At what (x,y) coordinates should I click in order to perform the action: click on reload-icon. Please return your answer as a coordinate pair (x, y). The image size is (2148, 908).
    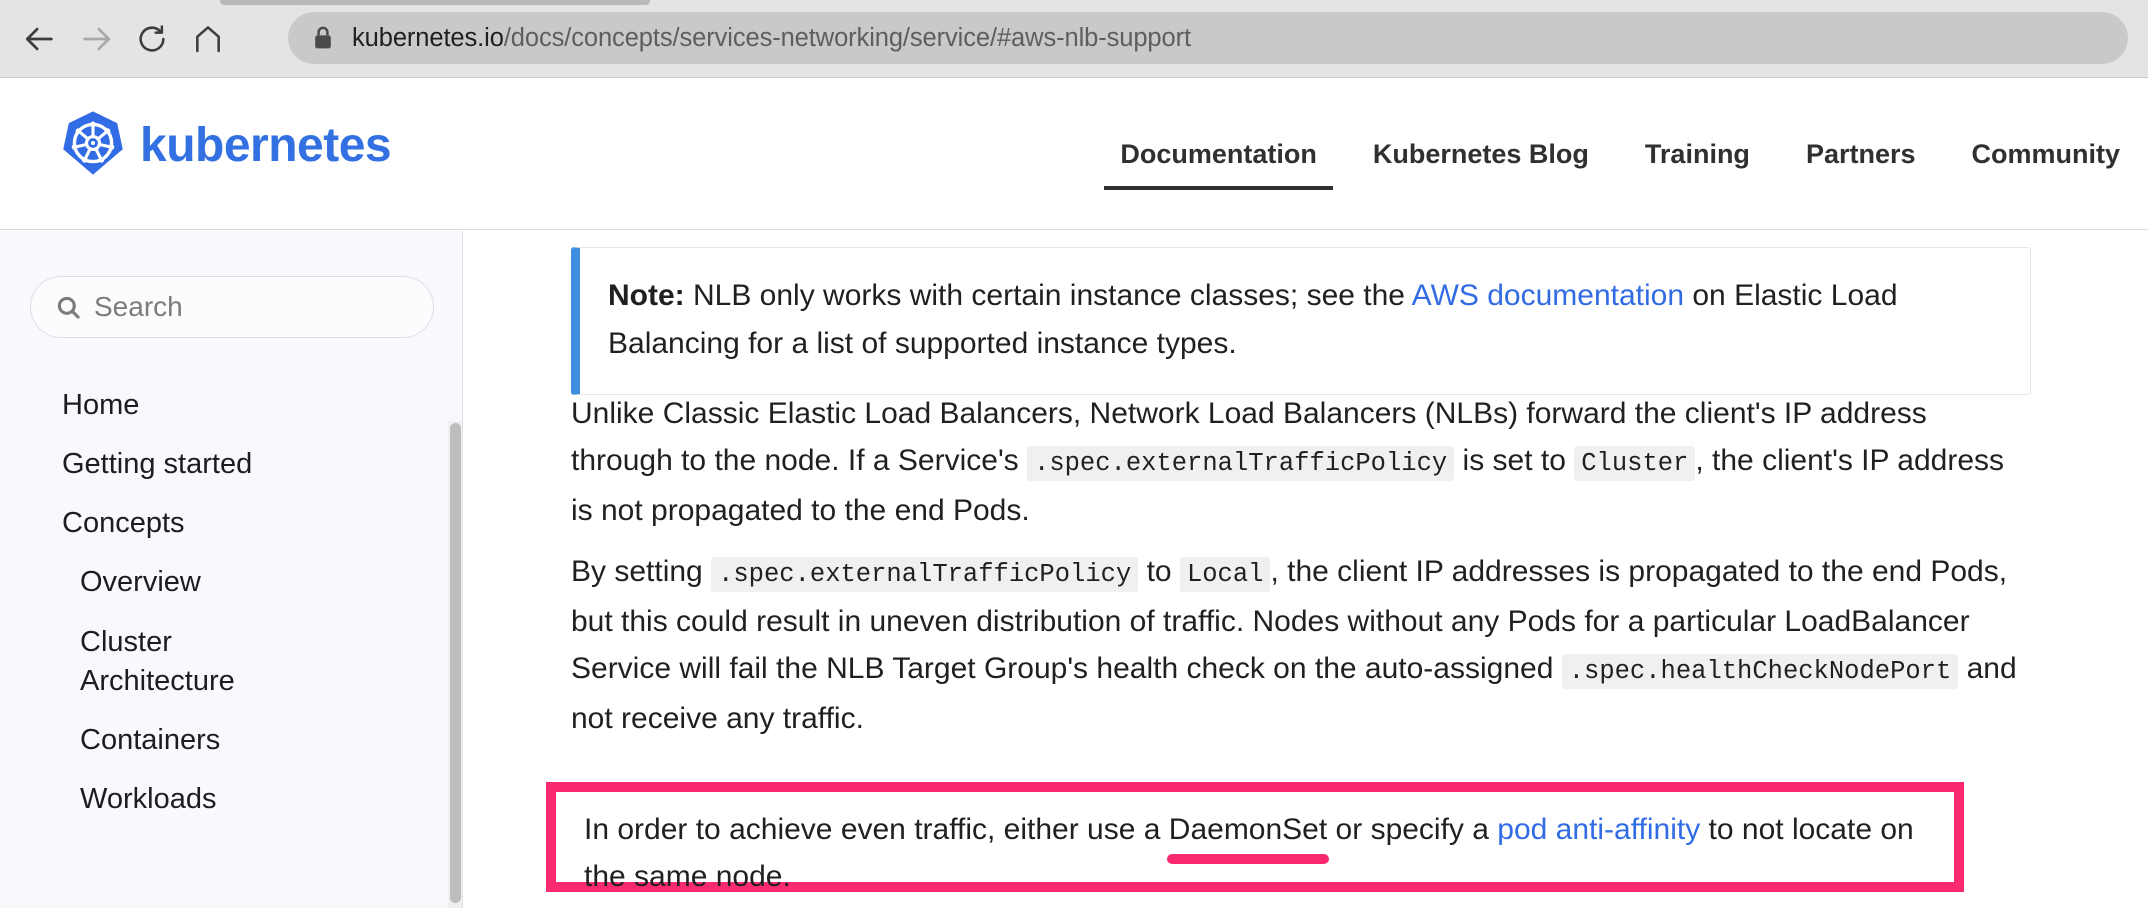
    Looking at the image, I should click on (152, 39).